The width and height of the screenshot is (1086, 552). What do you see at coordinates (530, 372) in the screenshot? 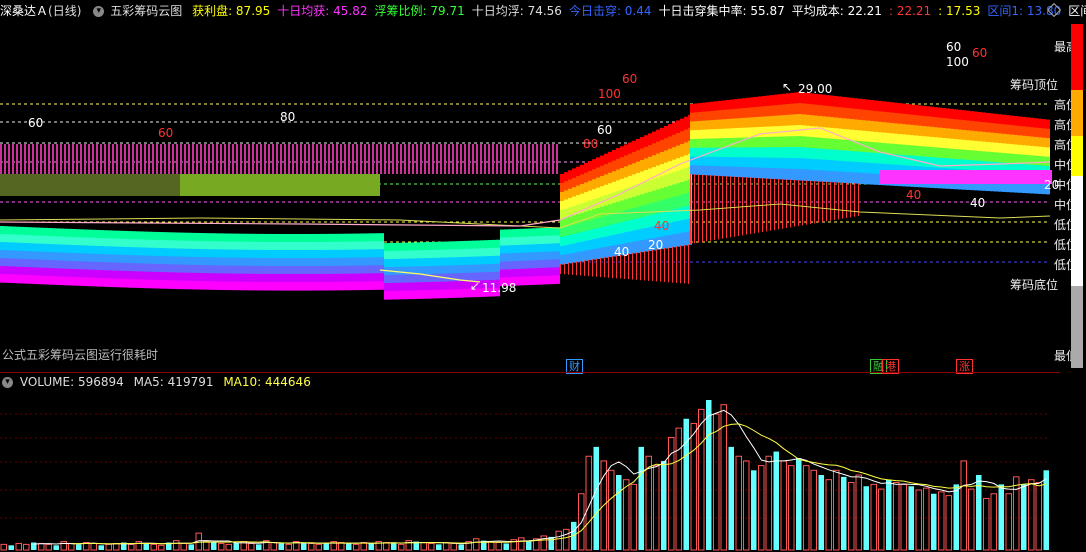
I see `pane-divider` at bounding box center [530, 372].